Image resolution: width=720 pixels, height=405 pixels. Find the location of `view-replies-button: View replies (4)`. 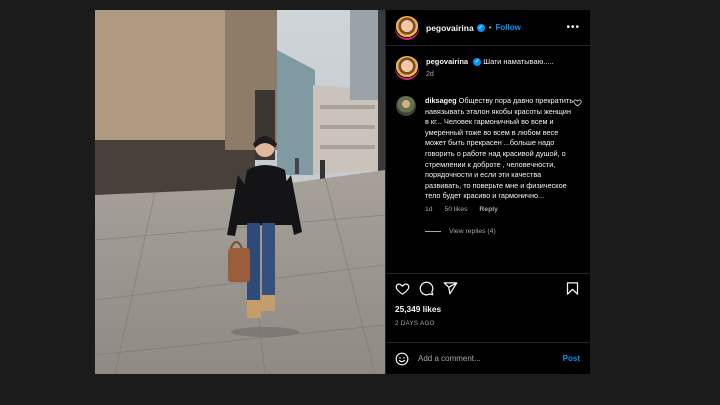

view-replies-button: View replies (4) is located at coordinates (502, 231).